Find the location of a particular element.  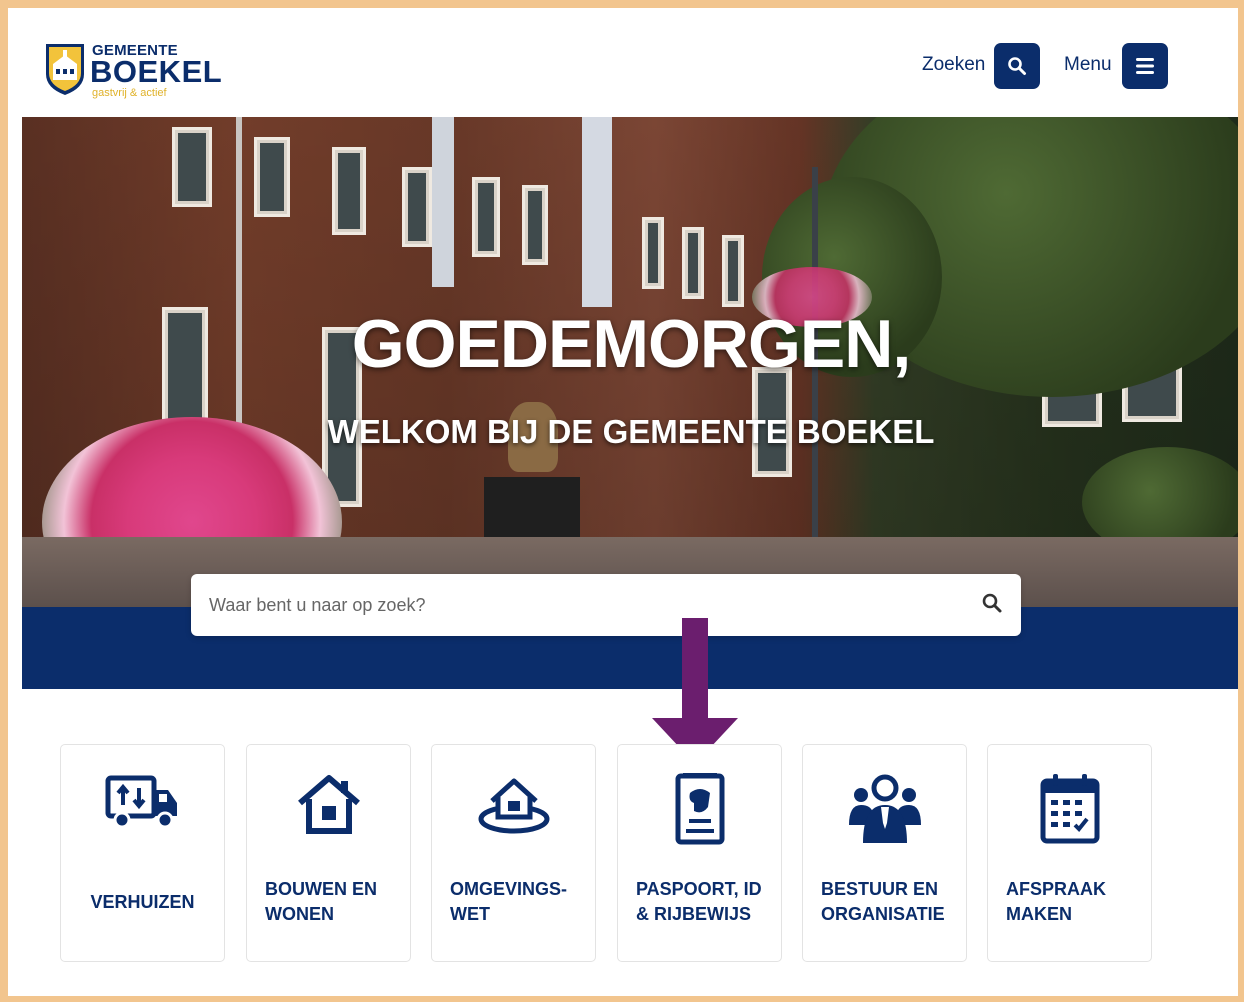

moving-truck-icon is located at coordinates (141, 802).